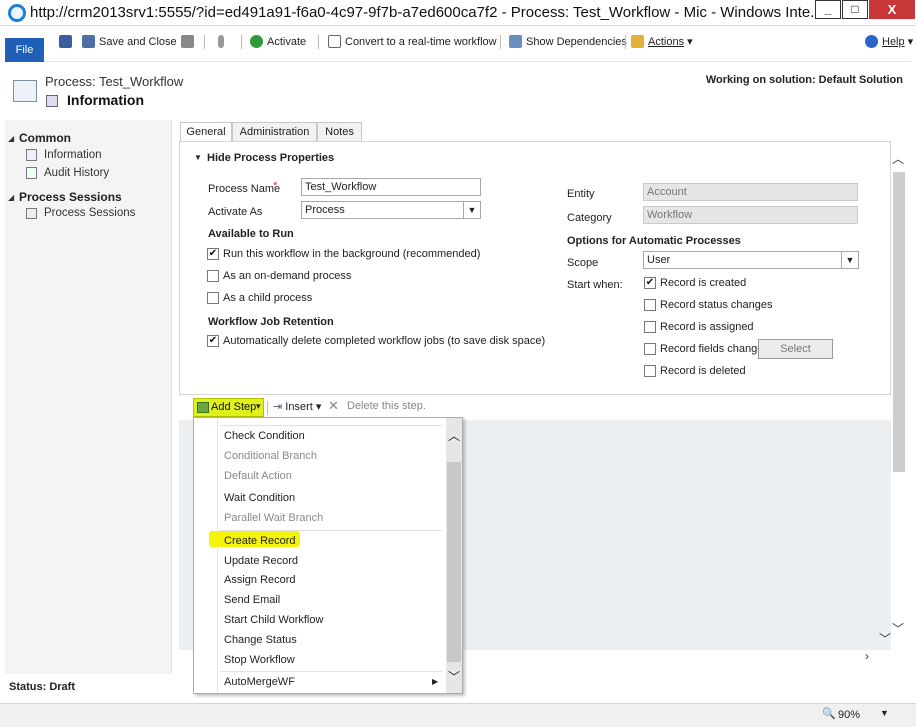  I want to click on section-header: Hide Process Properties, so click(270, 158).